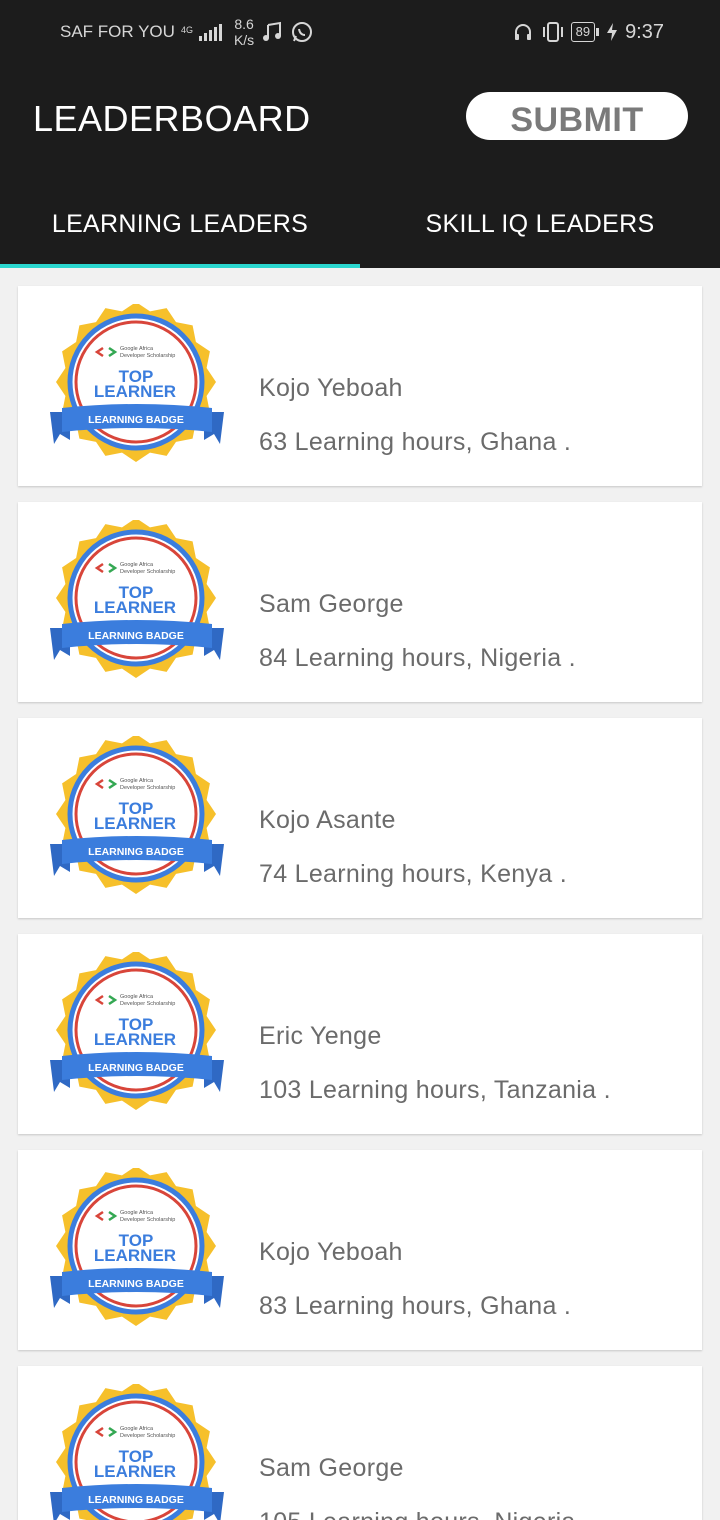 This screenshot has width=720, height=1520. I want to click on status-left: SAF FOR YOU 4G 8.6 K/s, so click(187, 32).